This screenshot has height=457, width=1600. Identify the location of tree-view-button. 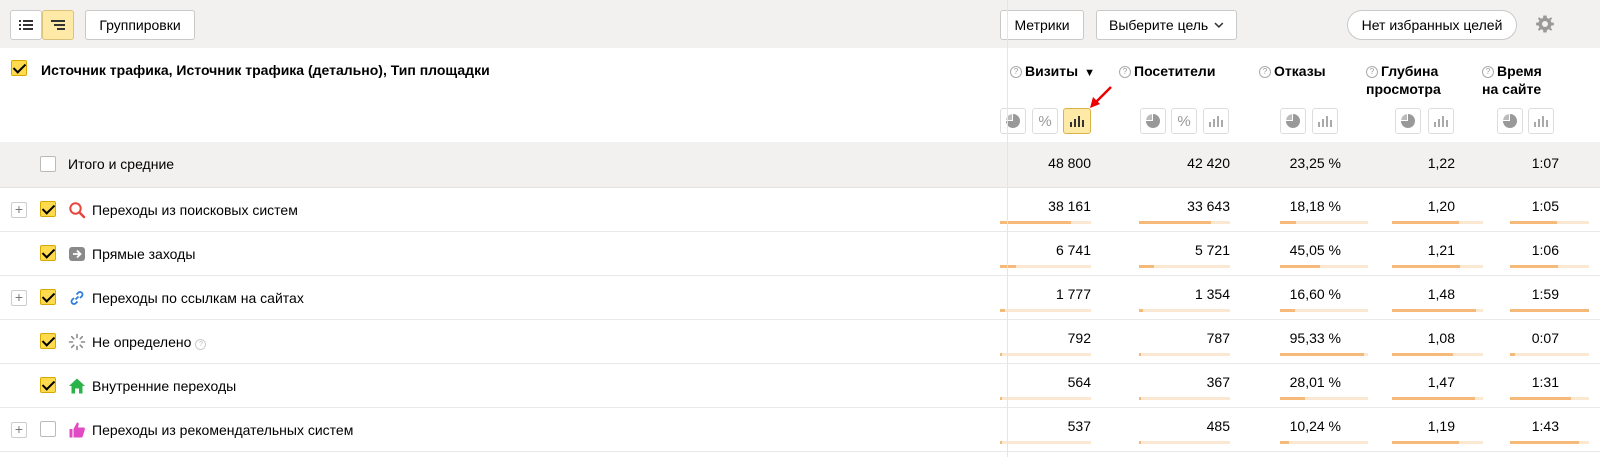
(58, 25).